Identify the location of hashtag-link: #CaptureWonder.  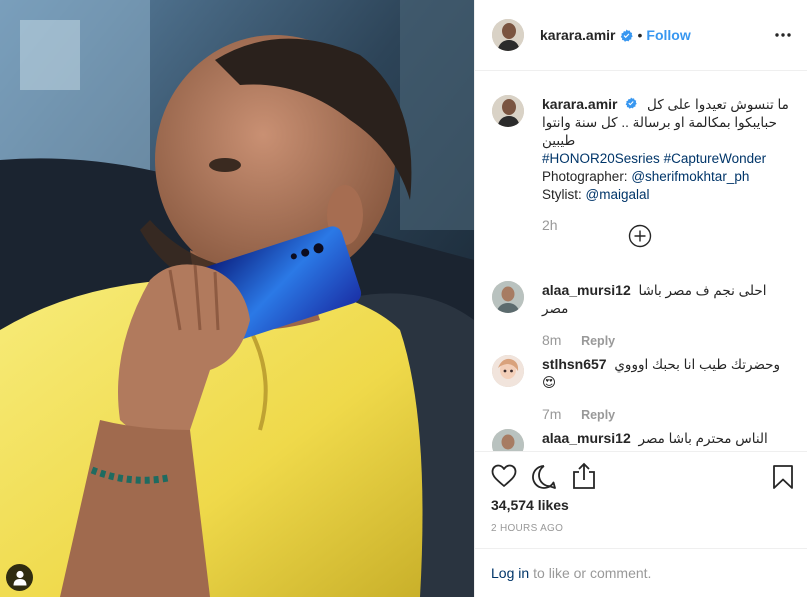
(715, 158).